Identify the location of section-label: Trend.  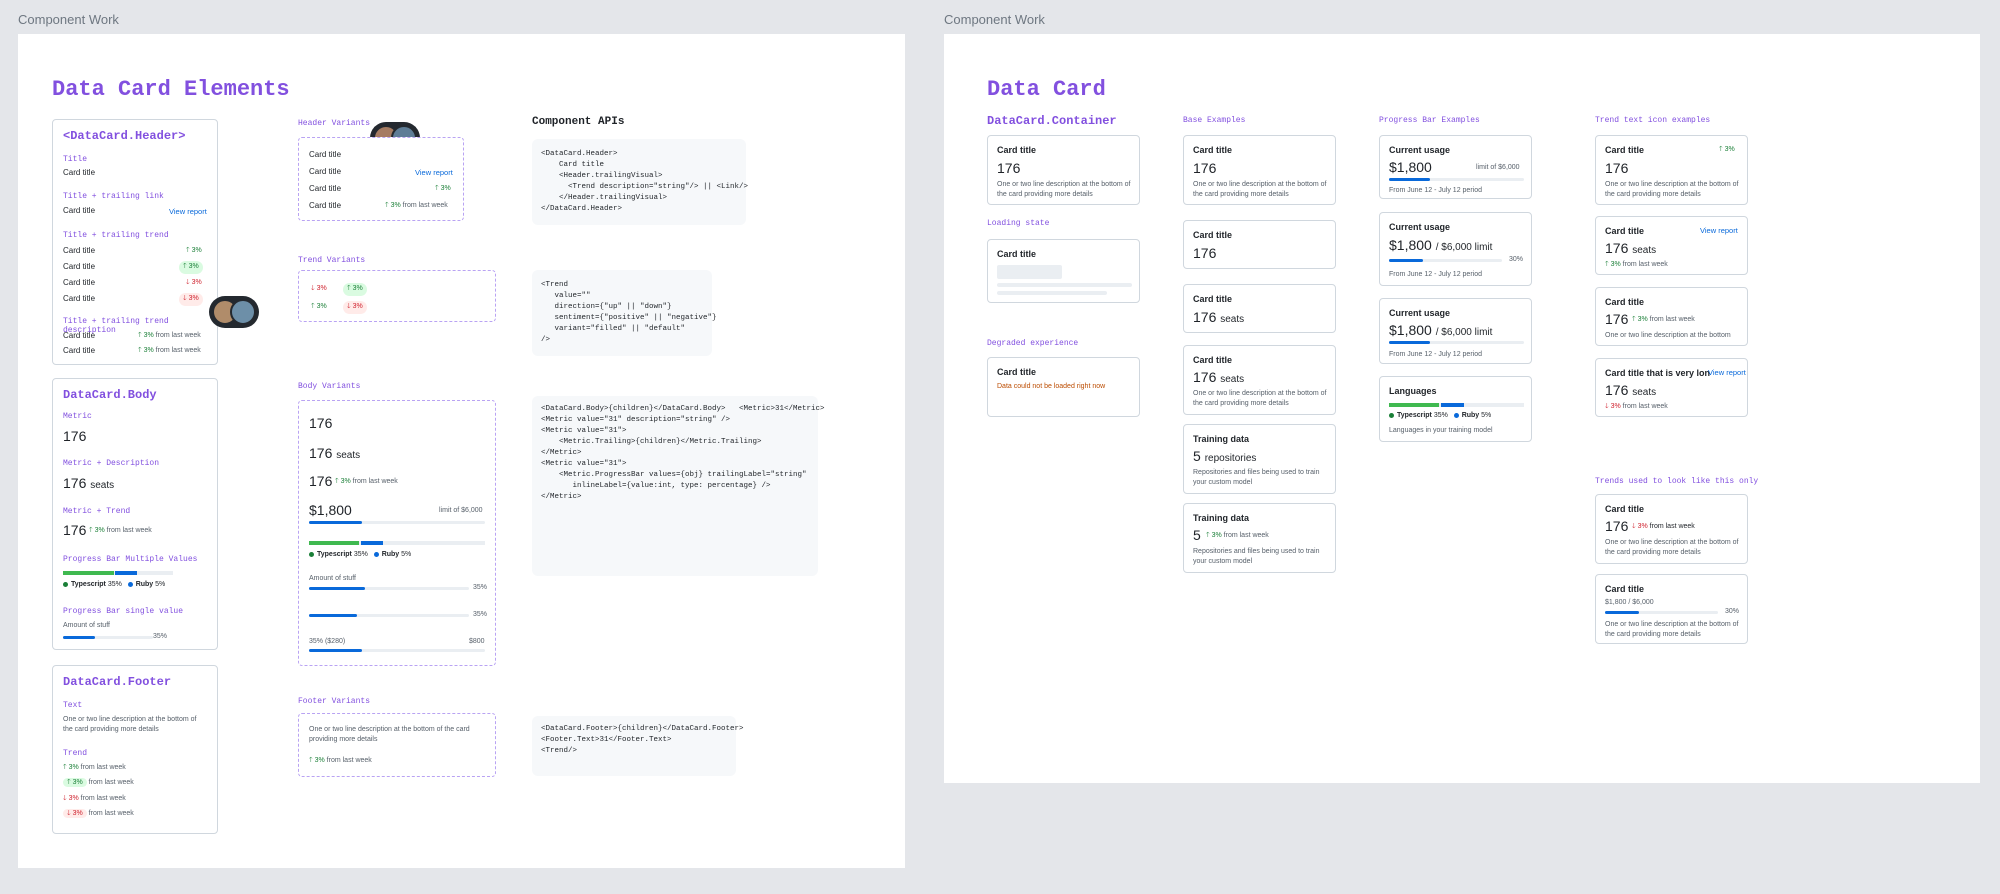
(75, 753).